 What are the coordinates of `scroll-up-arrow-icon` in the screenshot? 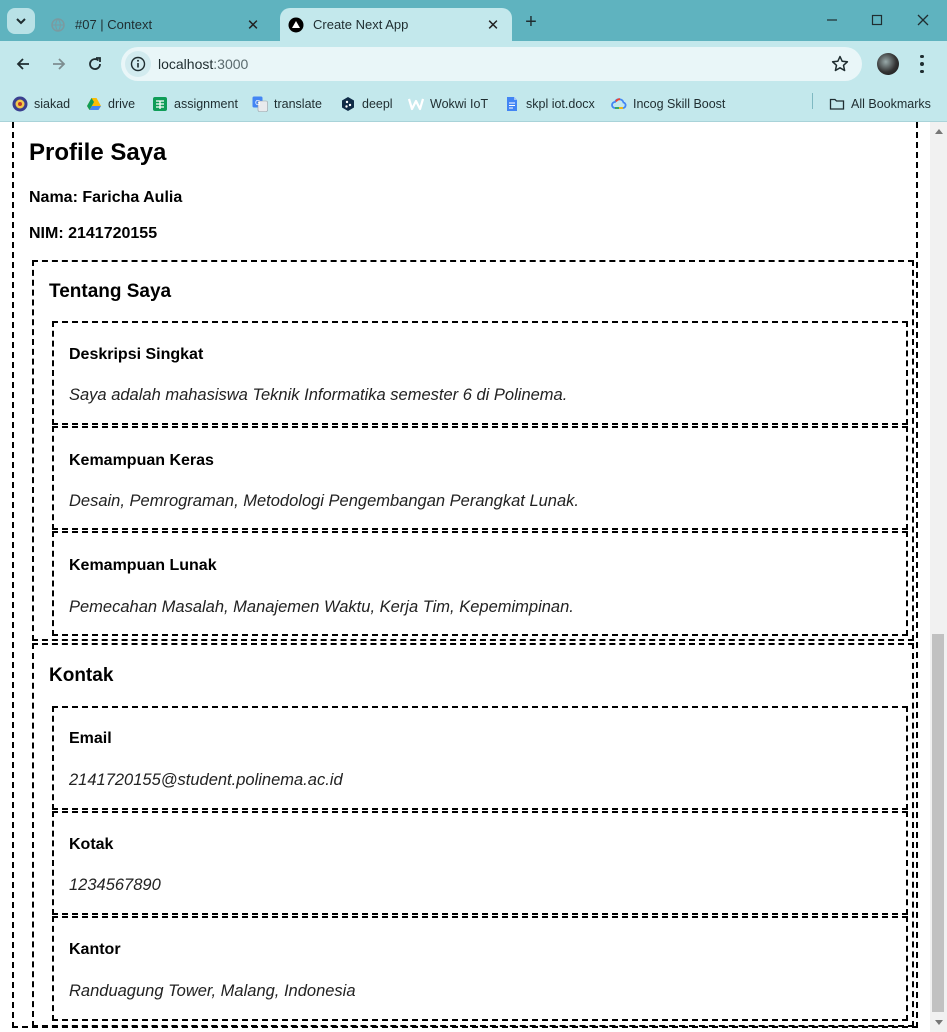 It's located at (938, 131).